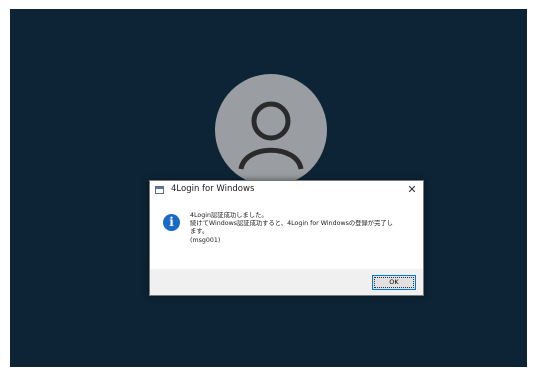 This screenshot has height=376, width=537. I want to click on message-line: ます。, so click(199, 232).